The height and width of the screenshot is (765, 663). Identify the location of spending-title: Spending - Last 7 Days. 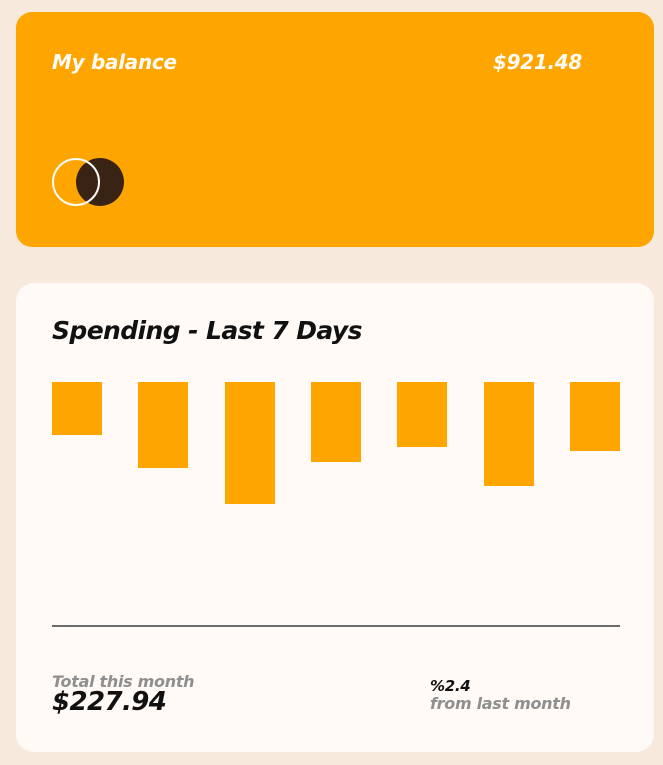
(207, 330).